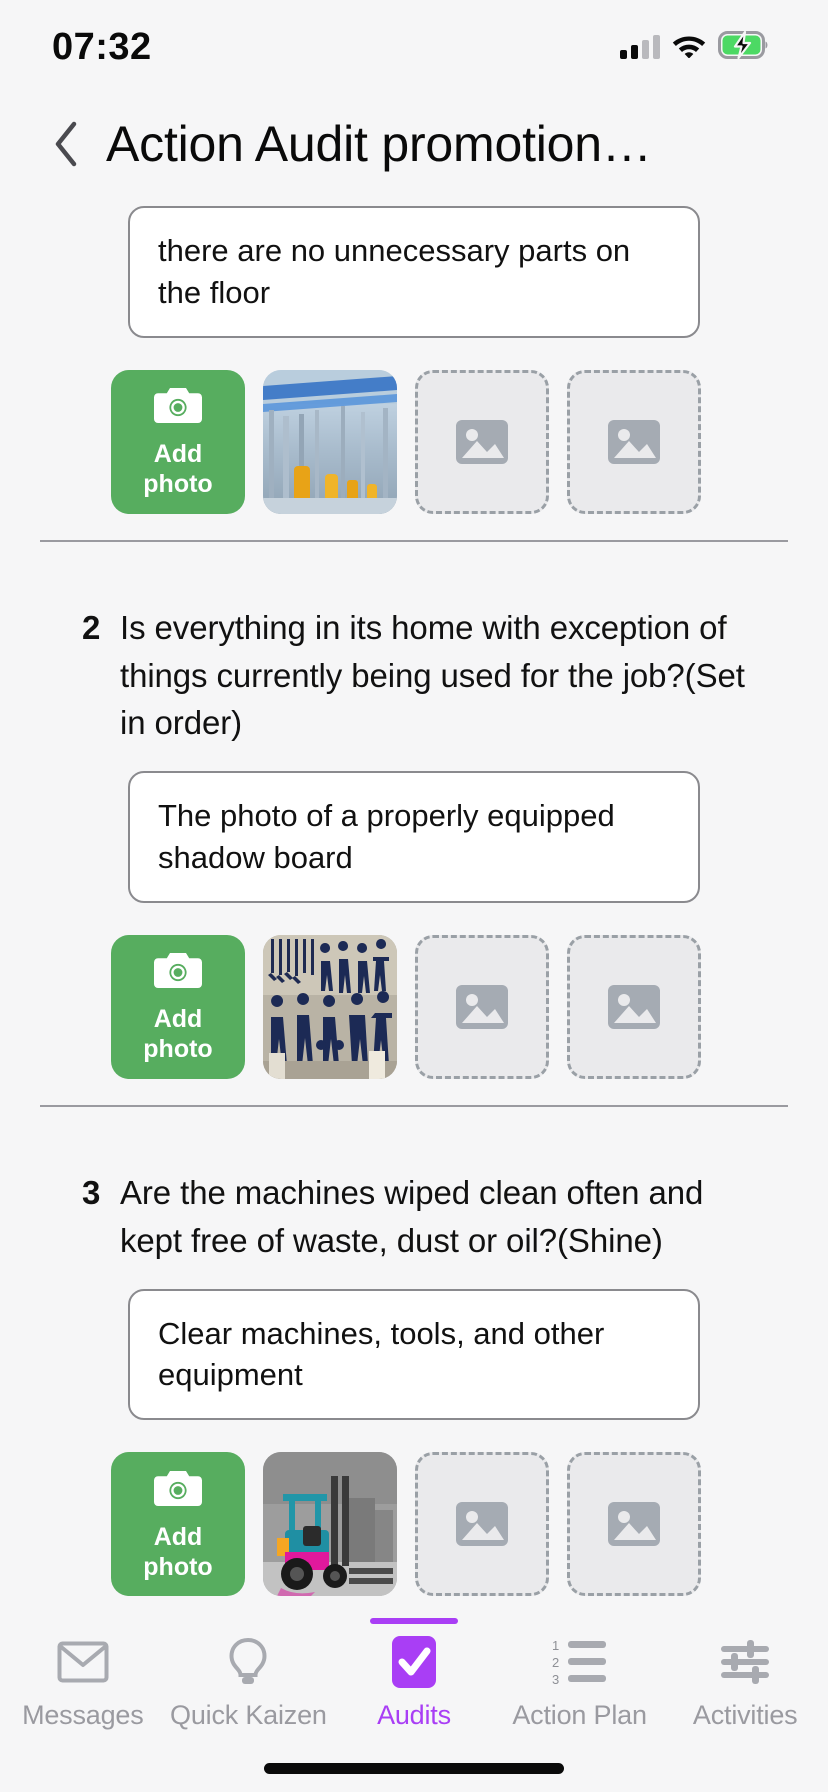 The width and height of the screenshot is (828, 1792). What do you see at coordinates (414, 1662) in the screenshot?
I see `checkbox-check-icon` at bounding box center [414, 1662].